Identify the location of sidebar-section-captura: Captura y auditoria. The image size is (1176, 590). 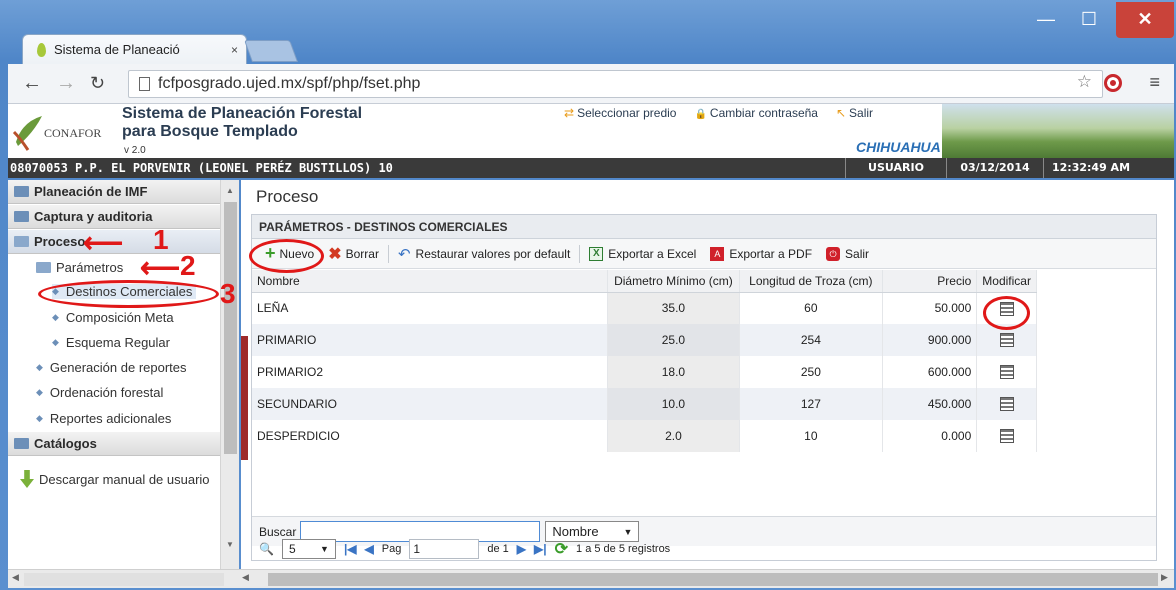
(114, 217).